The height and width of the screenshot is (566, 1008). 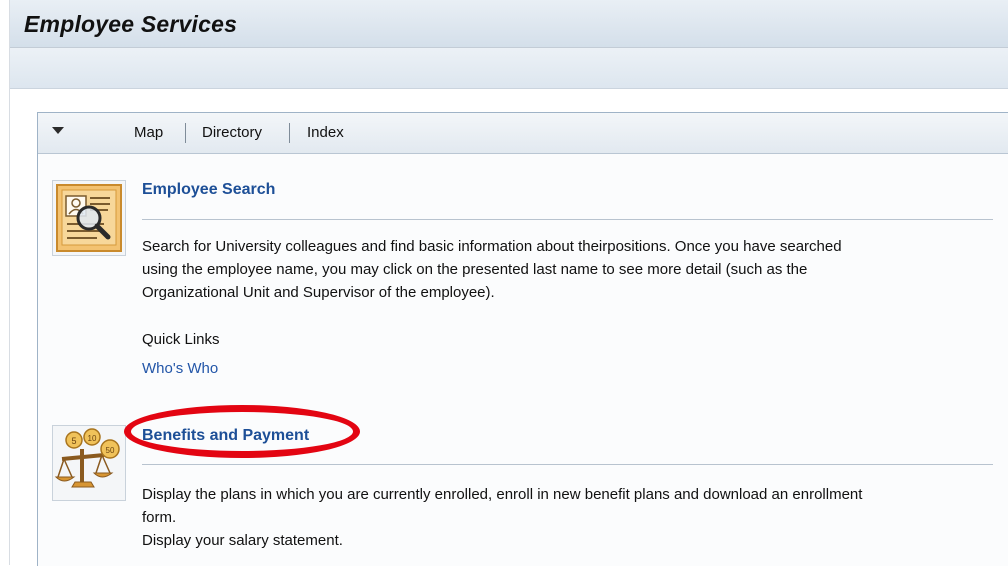 What do you see at coordinates (509, 24) in the screenshot?
I see `title-bar: Employee Services` at bounding box center [509, 24].